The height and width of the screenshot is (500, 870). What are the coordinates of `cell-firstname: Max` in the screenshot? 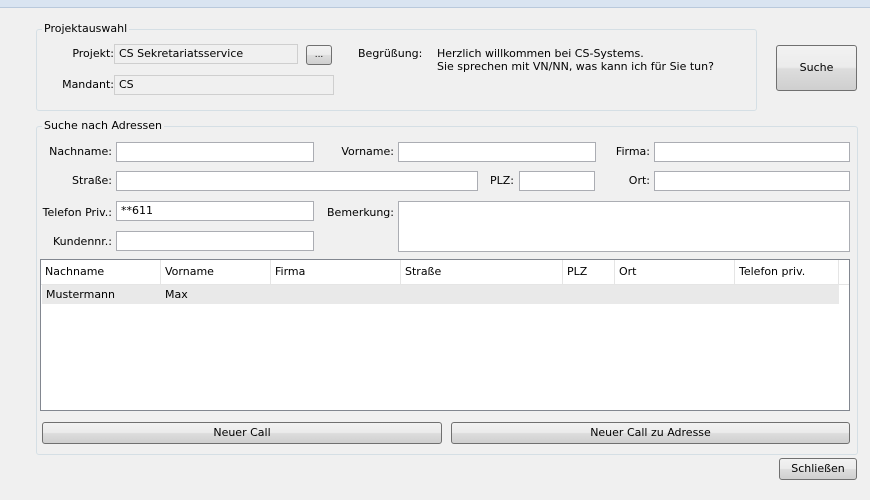 It's located at (176, 294).